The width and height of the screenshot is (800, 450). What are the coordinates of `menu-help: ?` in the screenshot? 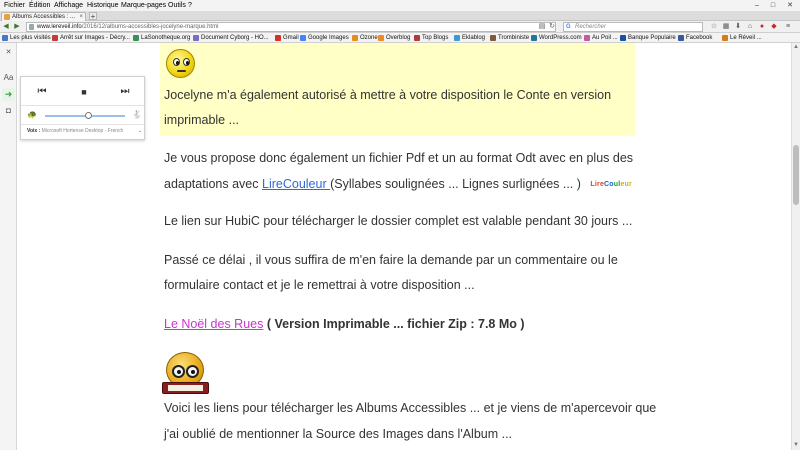 It's located at (190, 5).